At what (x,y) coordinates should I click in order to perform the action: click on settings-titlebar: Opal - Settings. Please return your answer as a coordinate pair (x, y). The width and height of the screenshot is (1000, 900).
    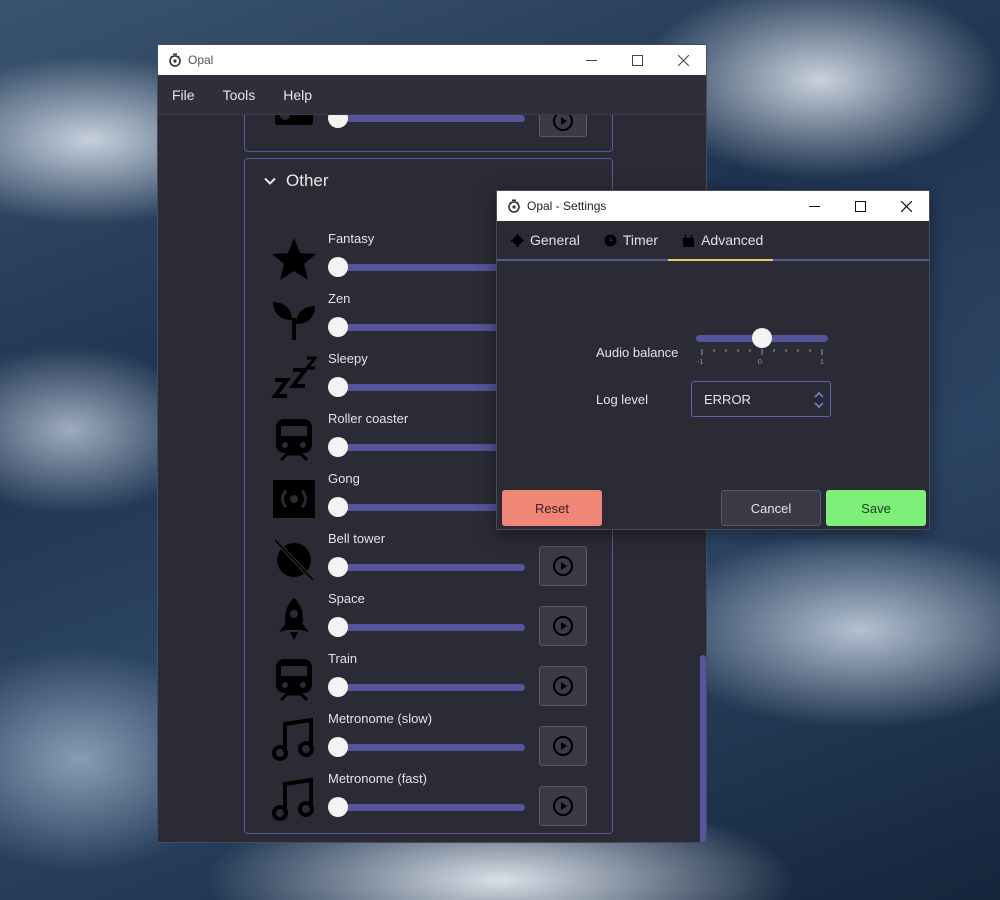
    Looking at the image, I should click on (713, 206).